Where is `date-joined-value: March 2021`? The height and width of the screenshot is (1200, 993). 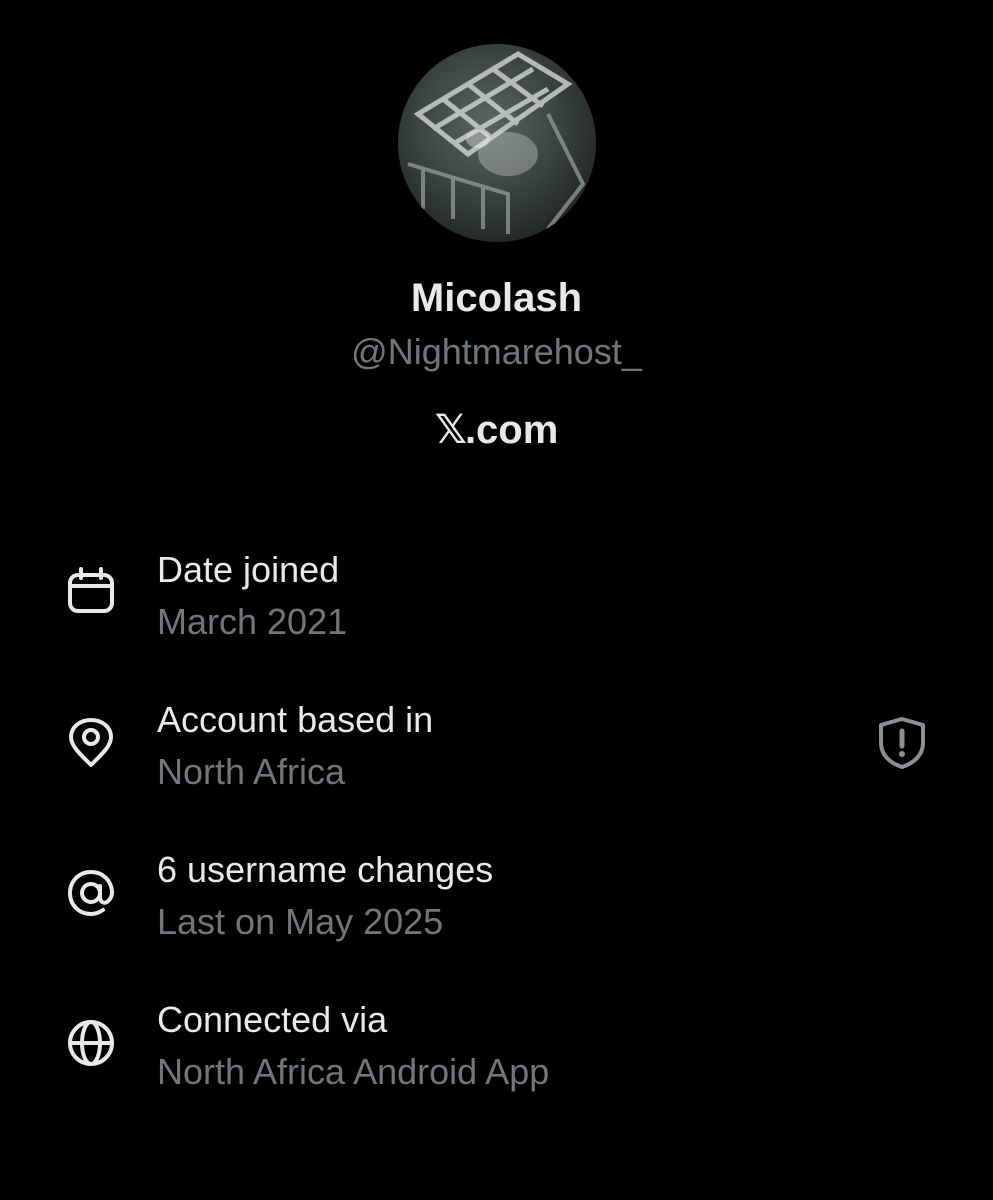
date-joined-value: March 2021 is located at coordinates (252, 621).